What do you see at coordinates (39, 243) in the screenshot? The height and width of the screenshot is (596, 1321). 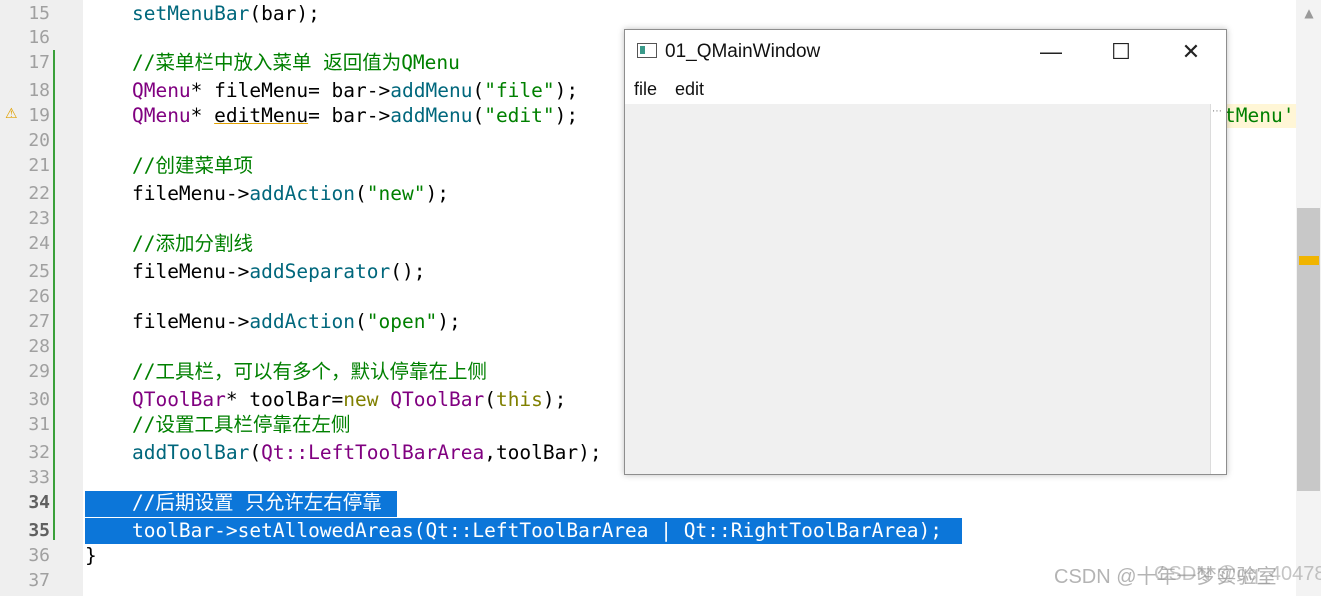 I see `line-number: 24` at bounding box center [39, 243].